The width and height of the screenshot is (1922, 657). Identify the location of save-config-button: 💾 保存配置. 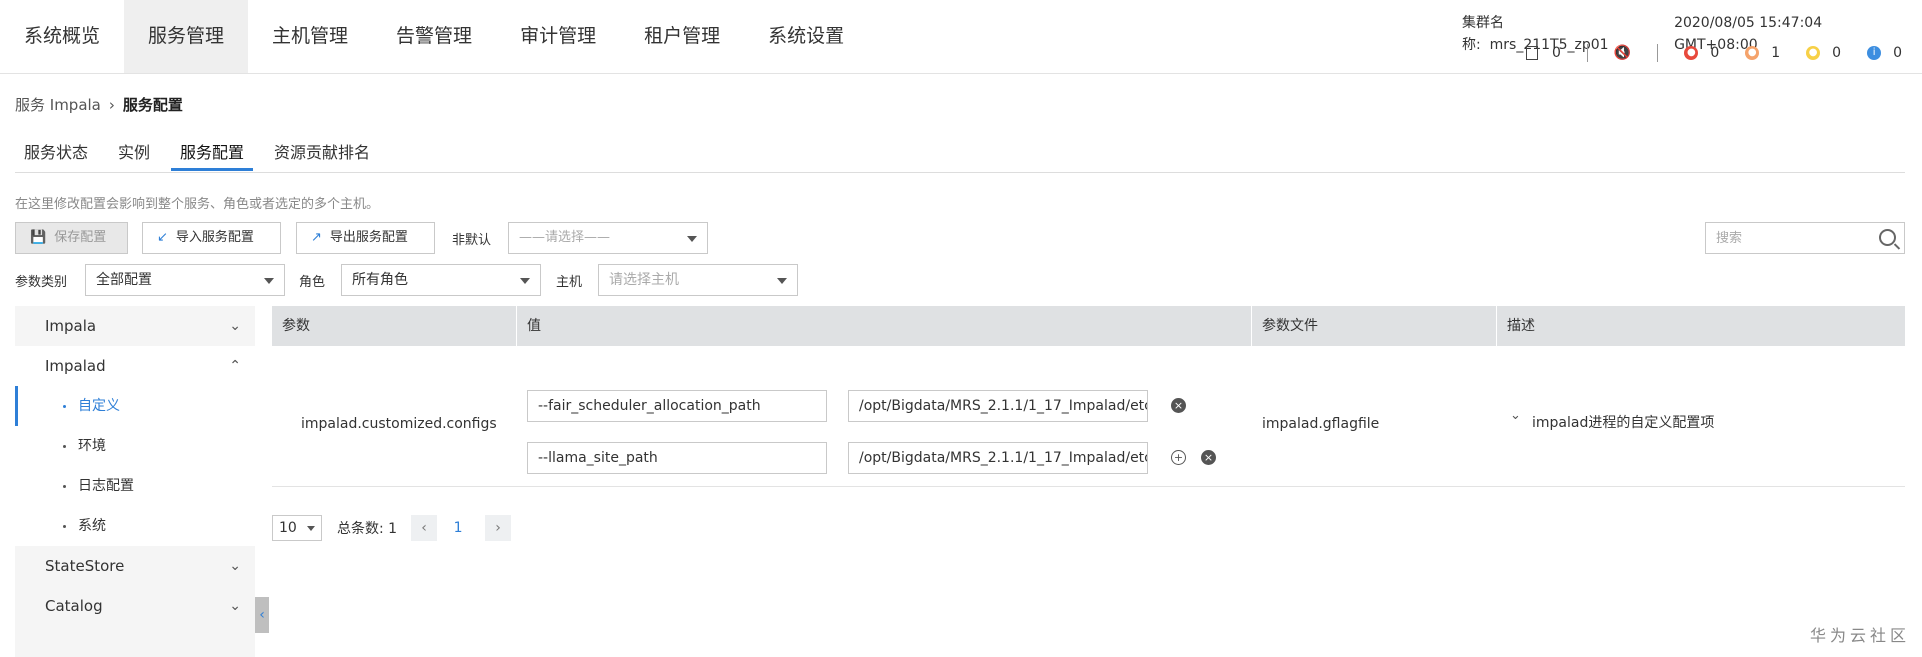
(71, 238).